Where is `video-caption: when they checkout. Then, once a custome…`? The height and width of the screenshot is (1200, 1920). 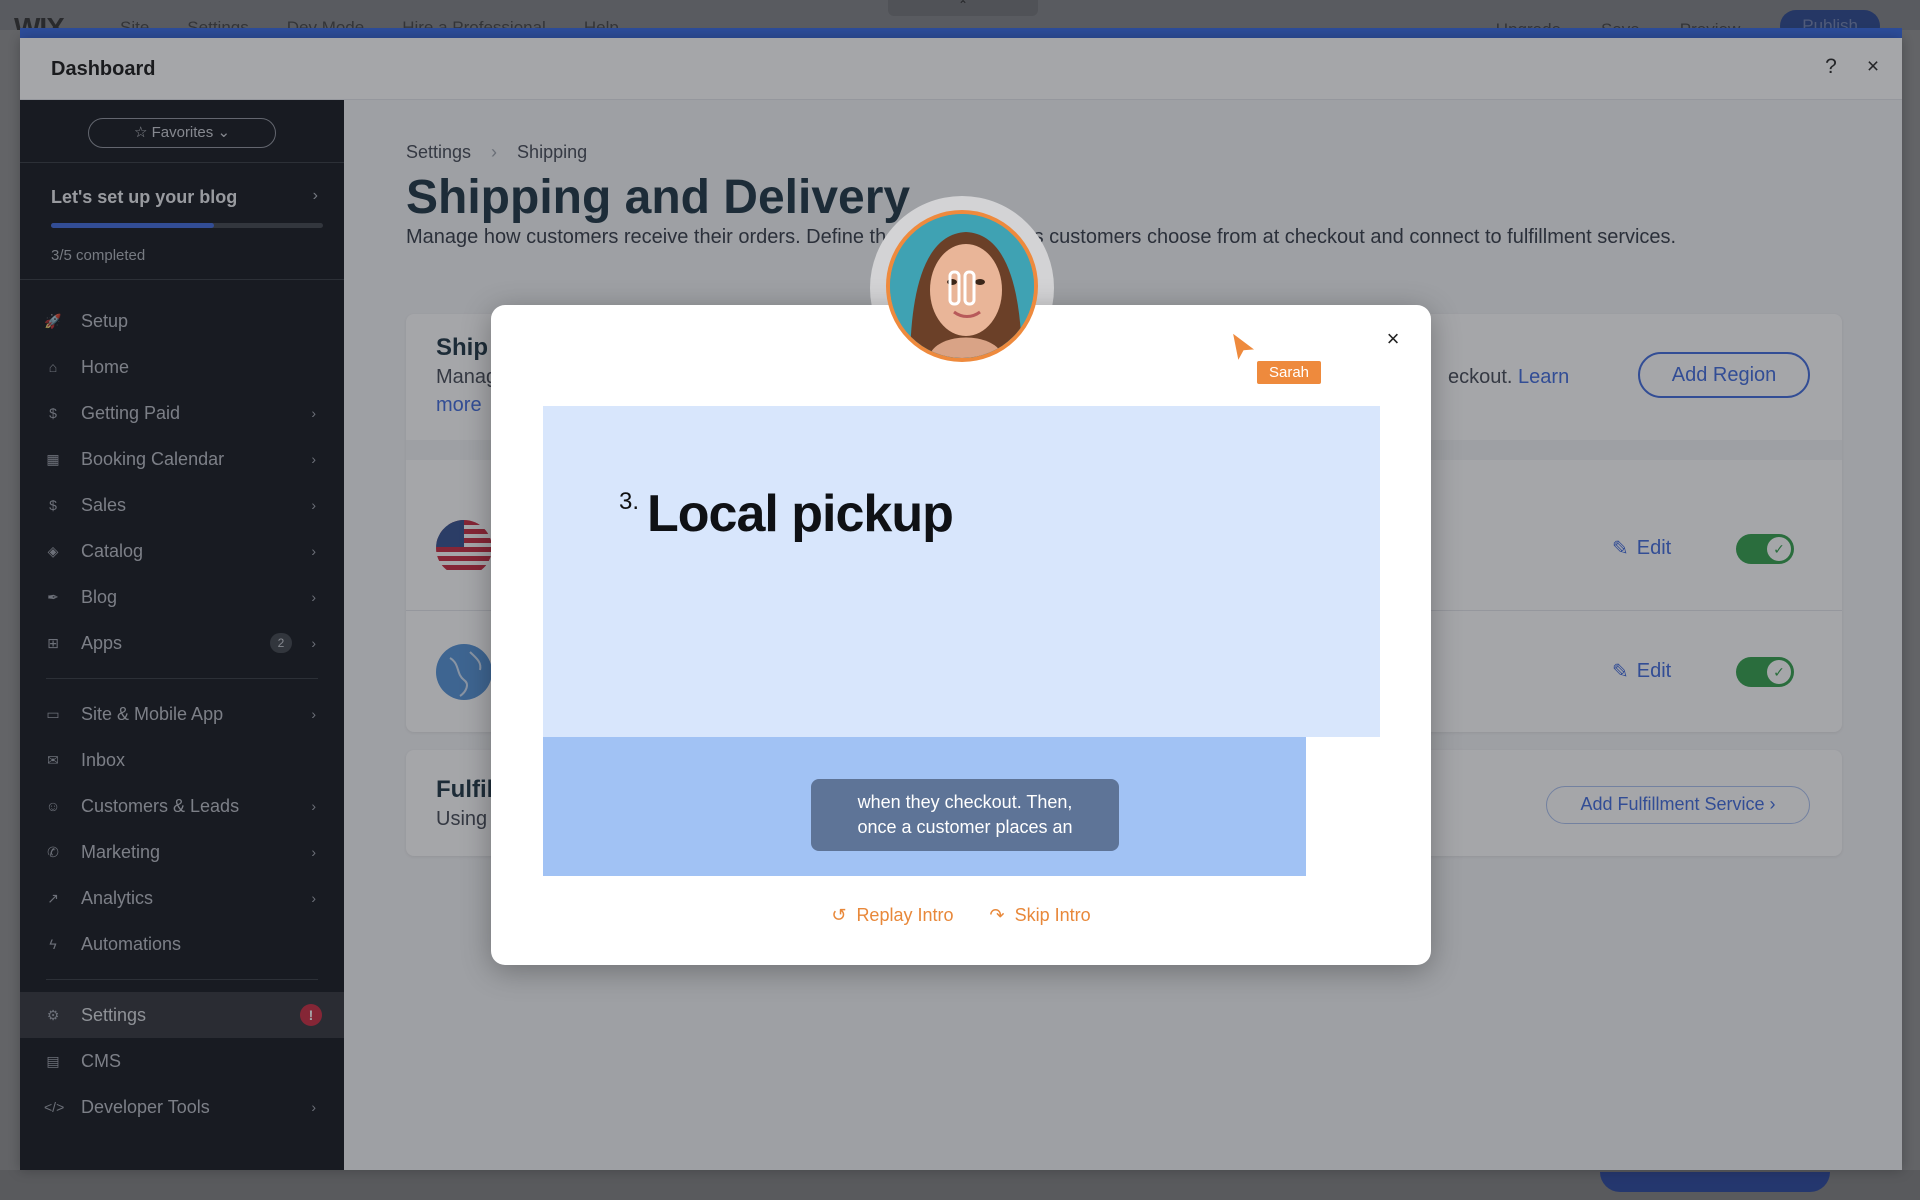 video-caption: when they checkout. Then, once a custome… is located at coordinates (965, 815).